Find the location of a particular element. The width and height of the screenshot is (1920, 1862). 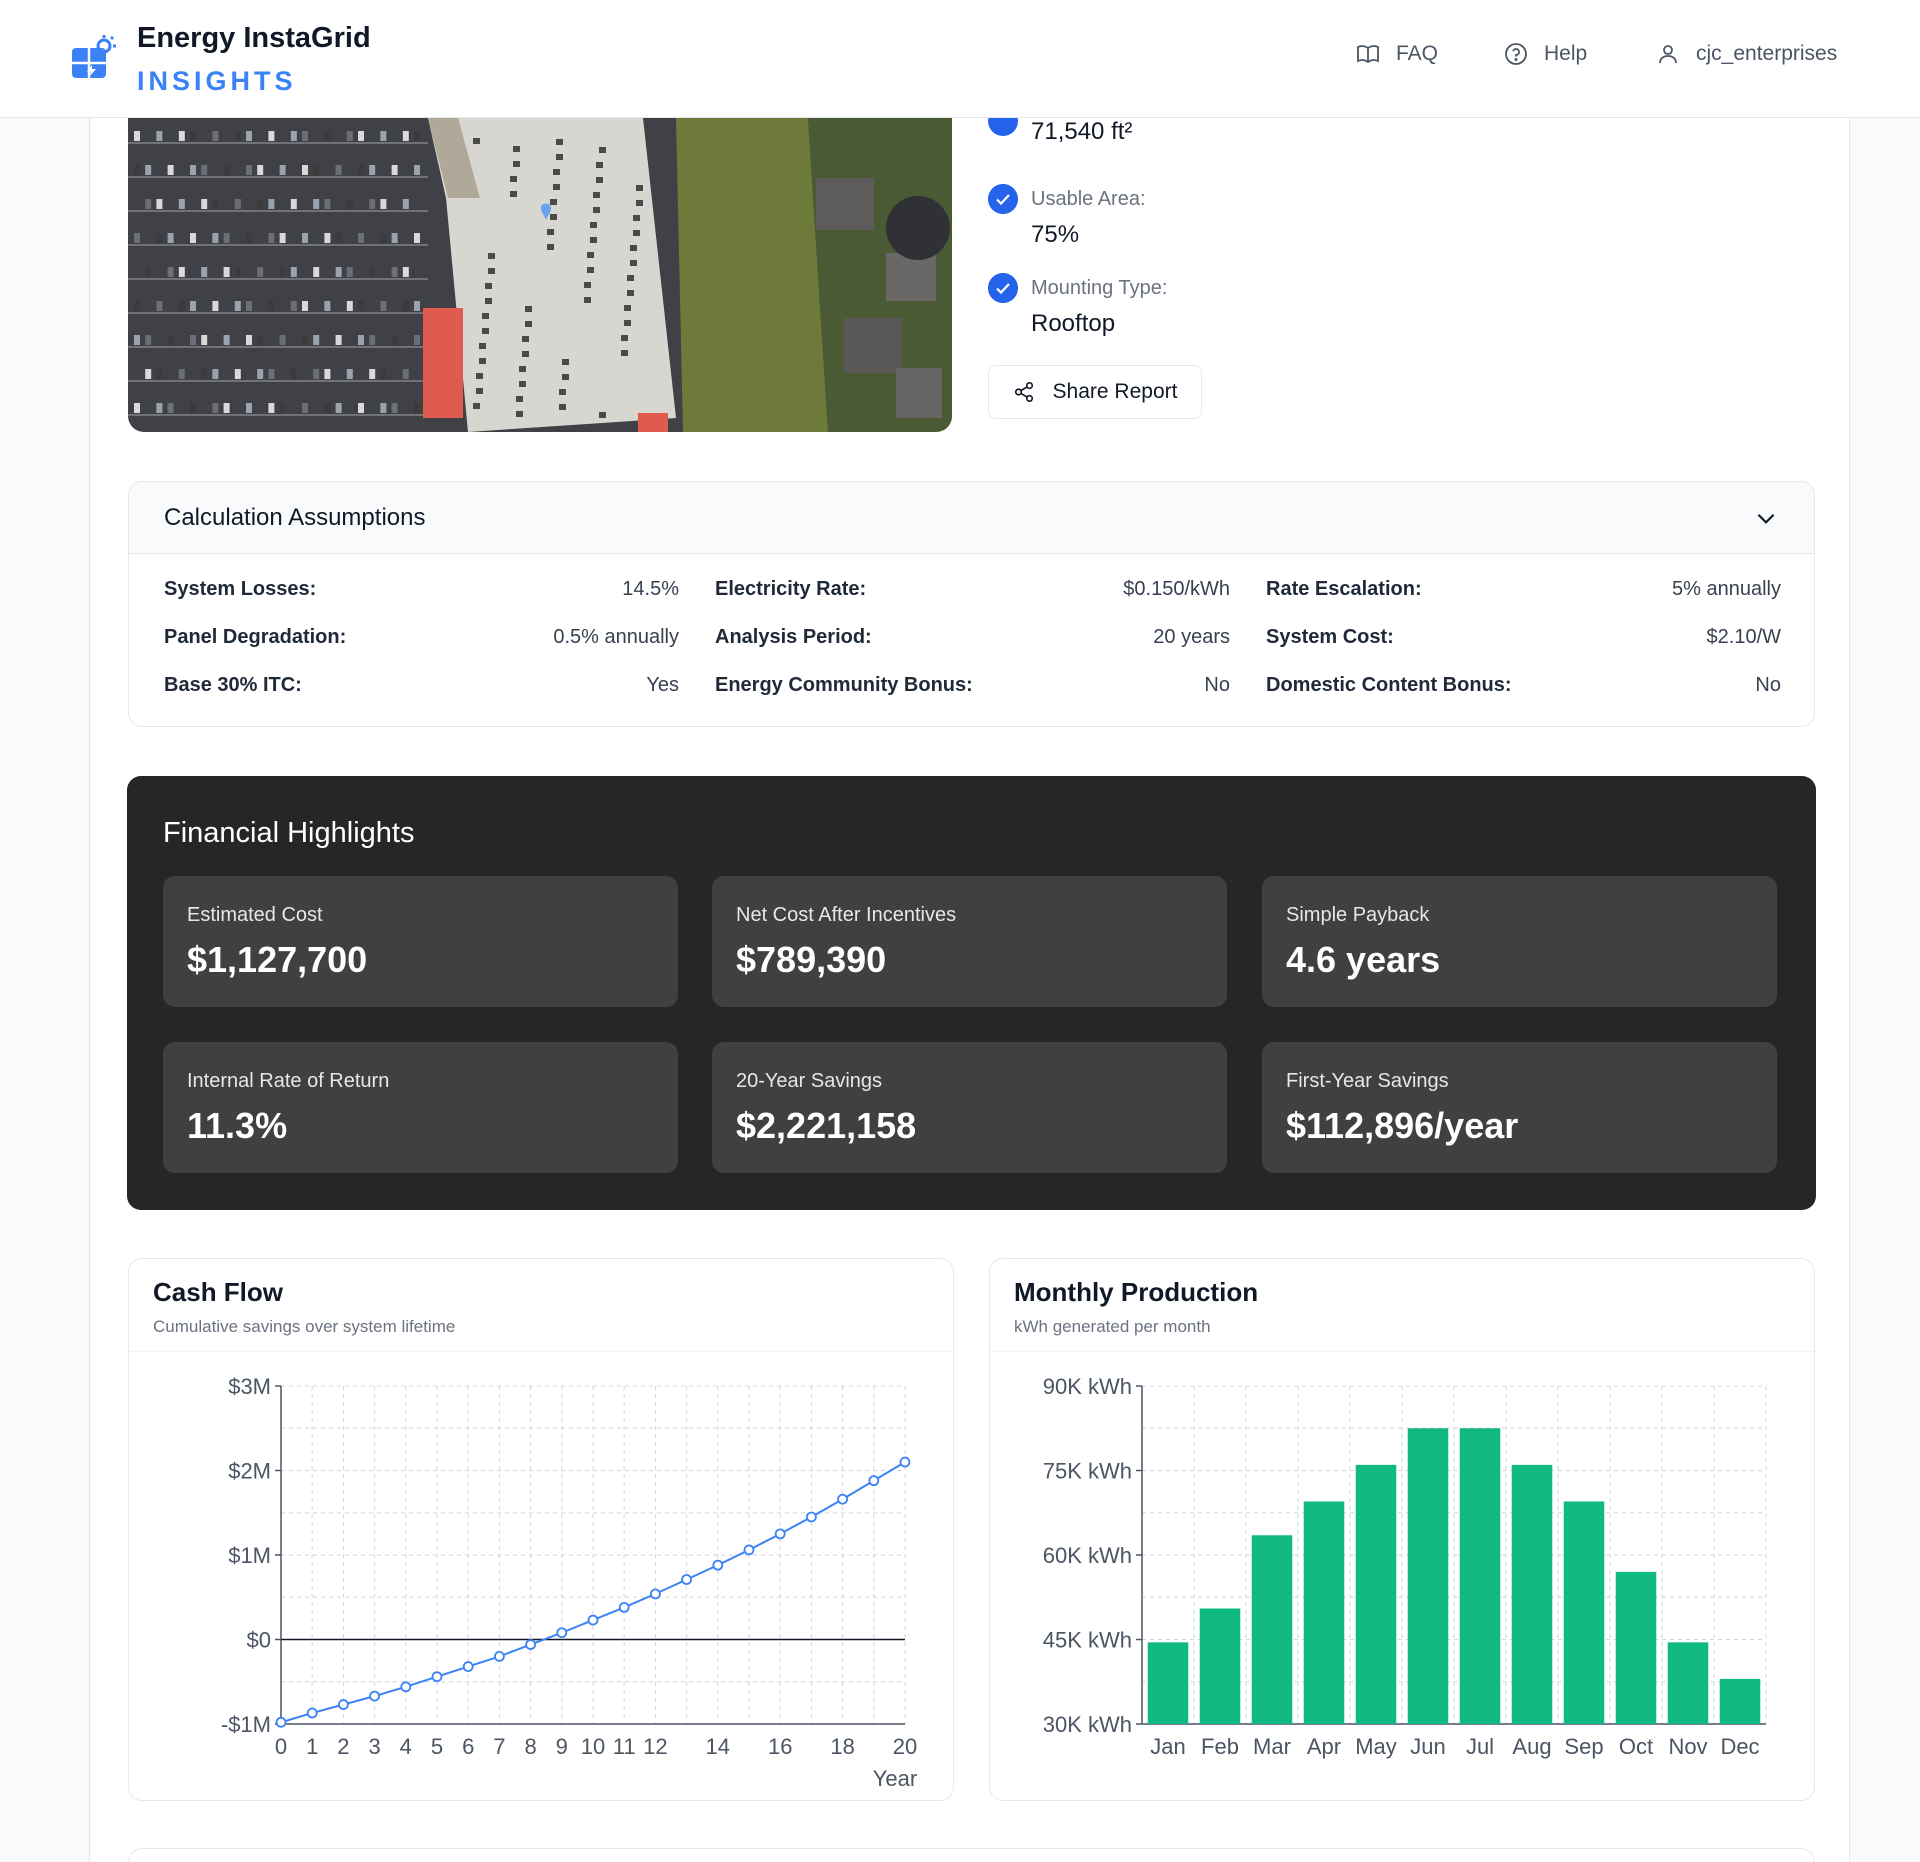

next-section-card is located at coordinates (971, 1855).